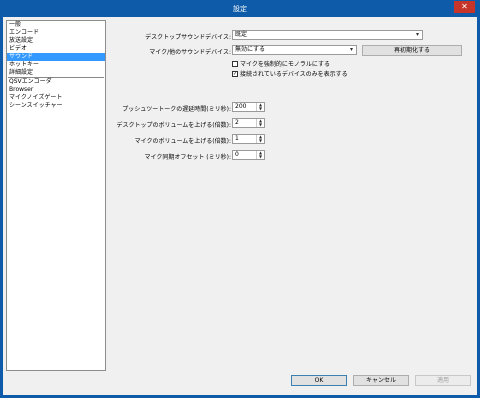  What do you see at coordinates (56, 33) in the screenshot?
I see `sidebar-item-encoding: エンコード` at bounding box center [56, 33].